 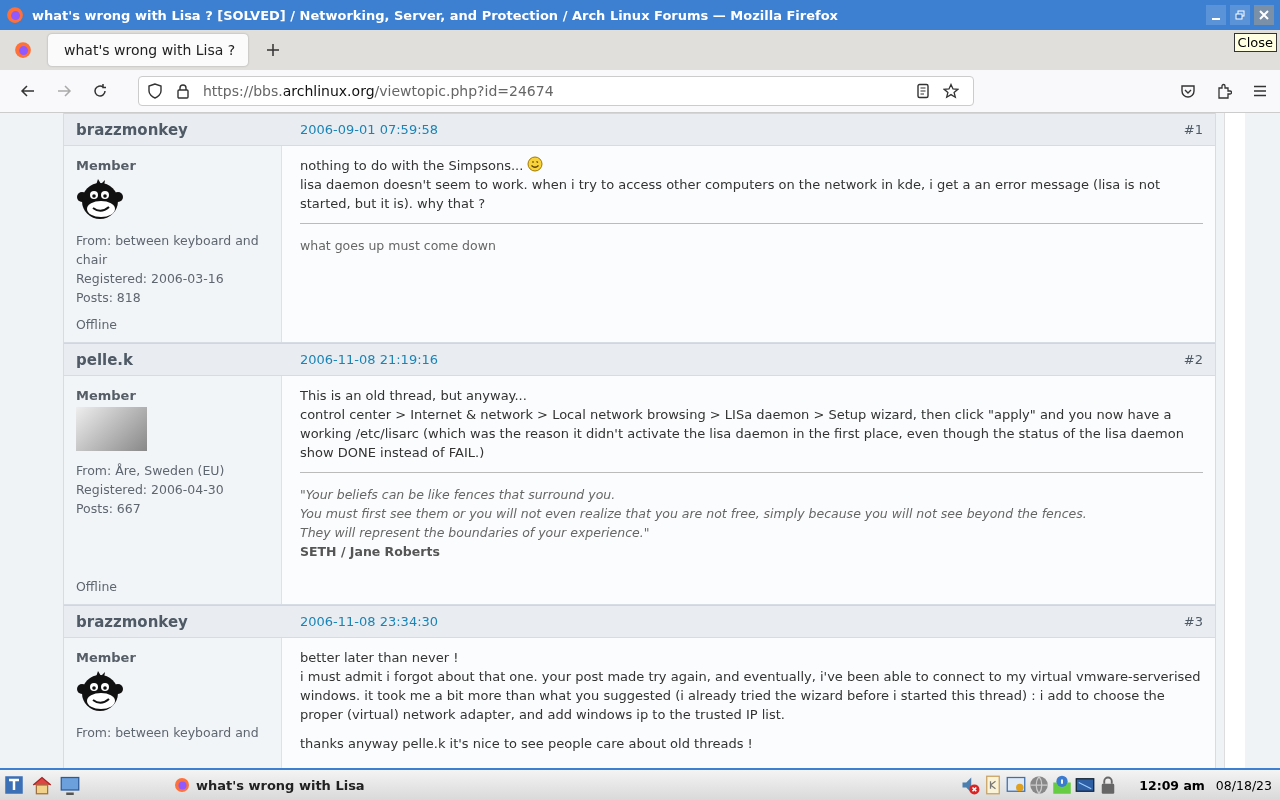 I want to click on browser-tab: what's wrong with Lisa ?, so click(x=148, y=50).